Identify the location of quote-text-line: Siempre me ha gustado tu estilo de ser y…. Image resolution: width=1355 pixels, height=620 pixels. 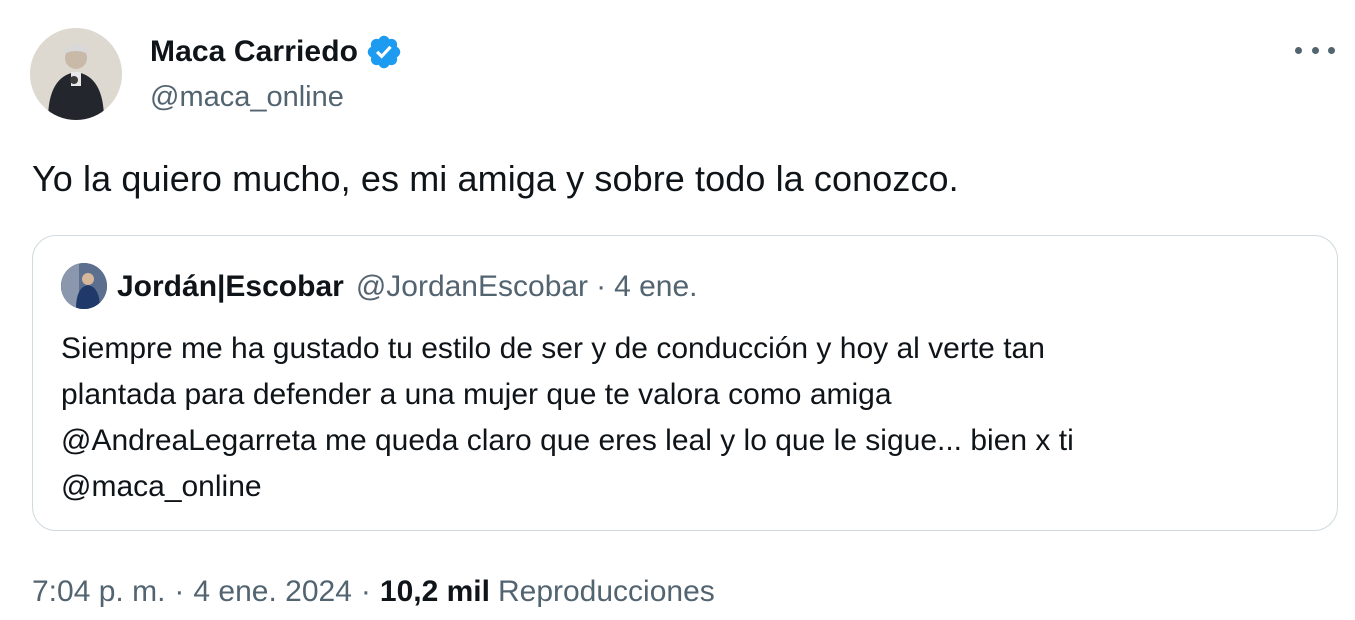
(553, 348).